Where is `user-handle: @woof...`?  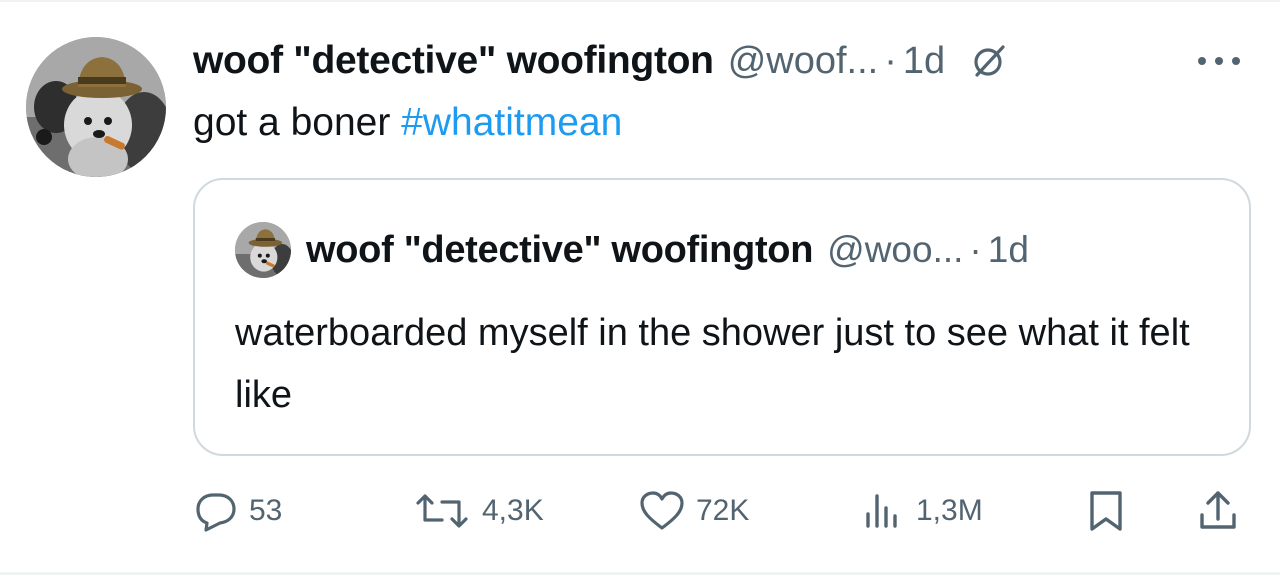 user-handle: @woof... is located at coordinates (803, 61).